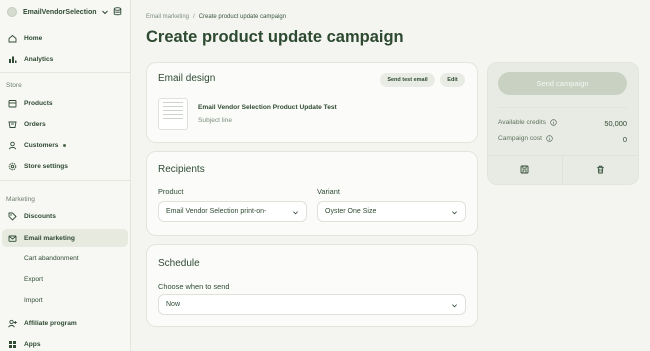 This screenshot has width=650, height=351. What do you see at coordinates (562, 83) in the screenshot?
I see `send-campaign-button: Send campaign` at bounding box center [562, 83].